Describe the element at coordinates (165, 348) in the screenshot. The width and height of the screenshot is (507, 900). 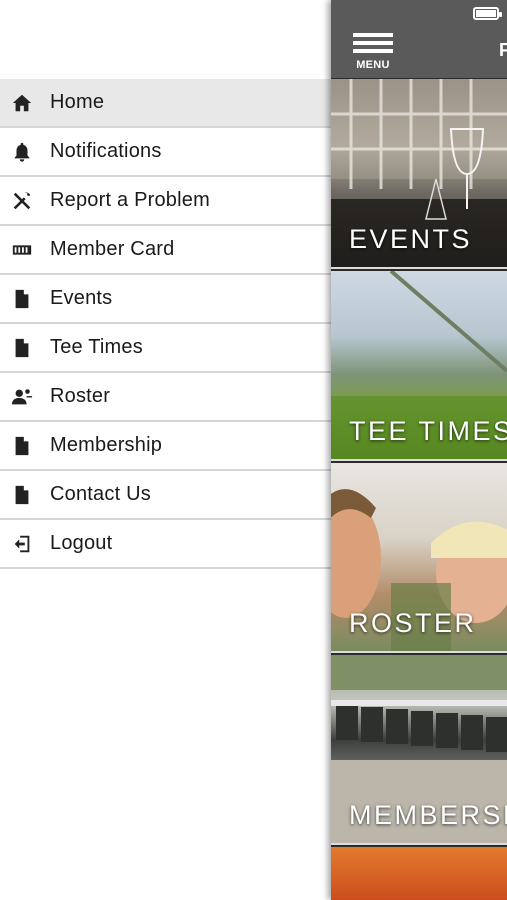
I see `drawer-item-tee-times: Tee Times` at that location.